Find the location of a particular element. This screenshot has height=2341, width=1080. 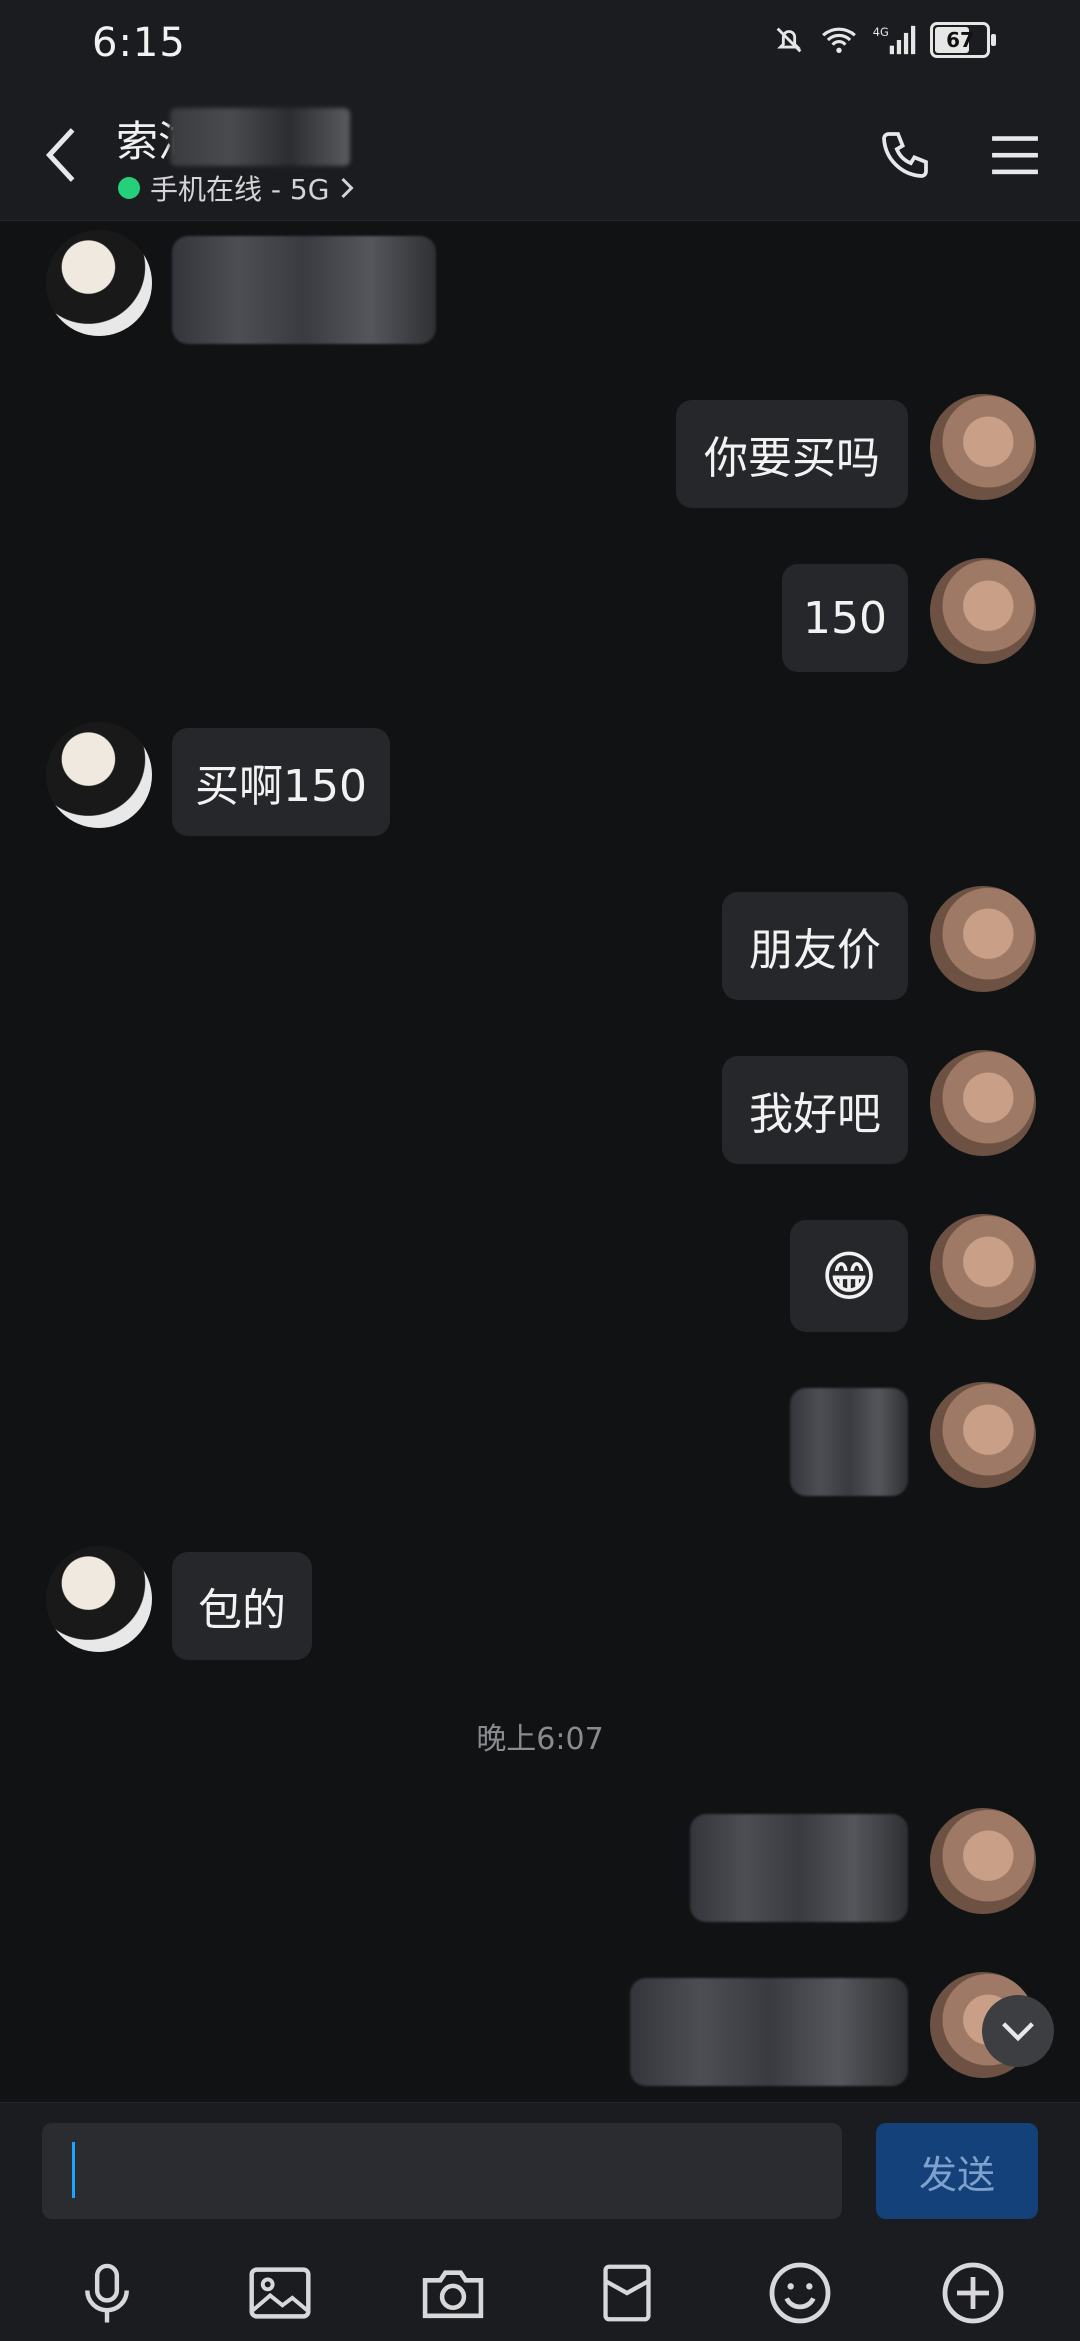

online-dot-icon is located at coordinates (129, 188).